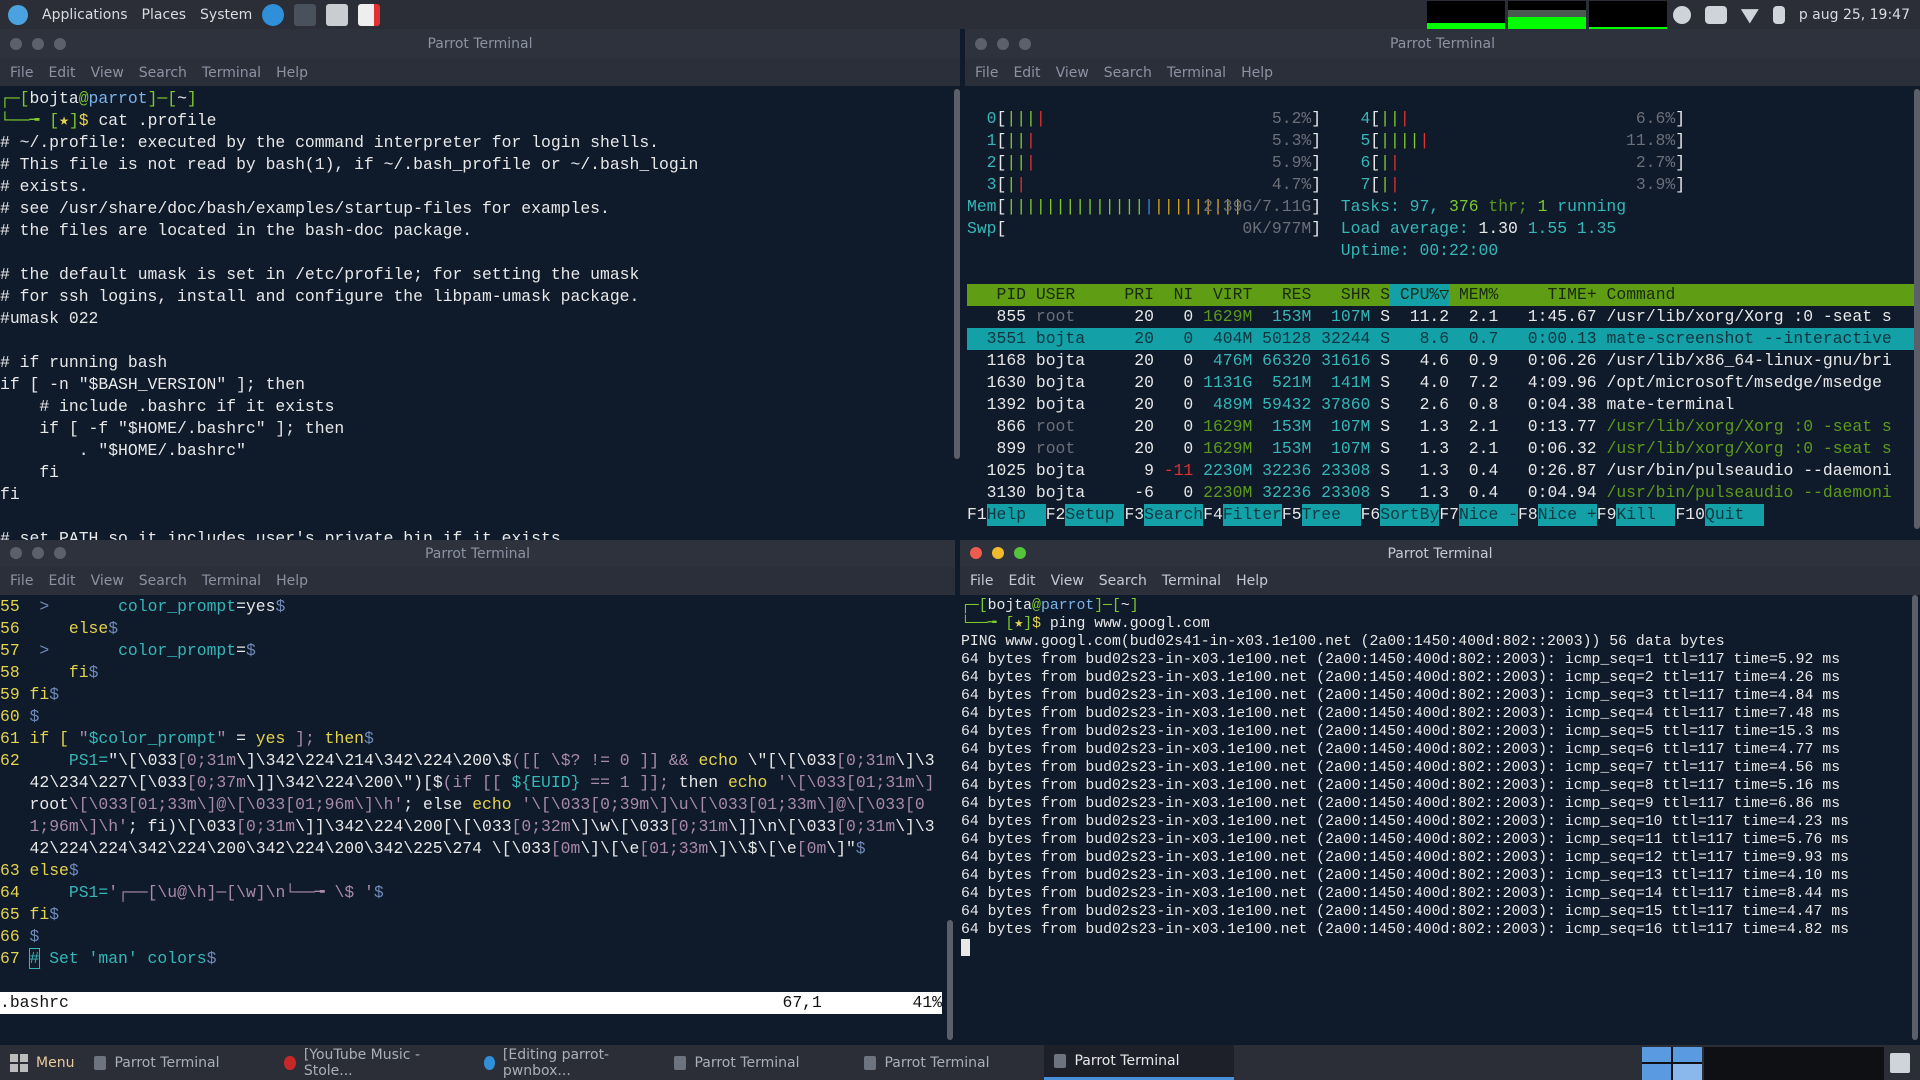 This screenshot has height=1080, width=1920. Describe the element at coordinates (1900, 1063) in the screenshot. I see `show-desktop-icon` at that location.